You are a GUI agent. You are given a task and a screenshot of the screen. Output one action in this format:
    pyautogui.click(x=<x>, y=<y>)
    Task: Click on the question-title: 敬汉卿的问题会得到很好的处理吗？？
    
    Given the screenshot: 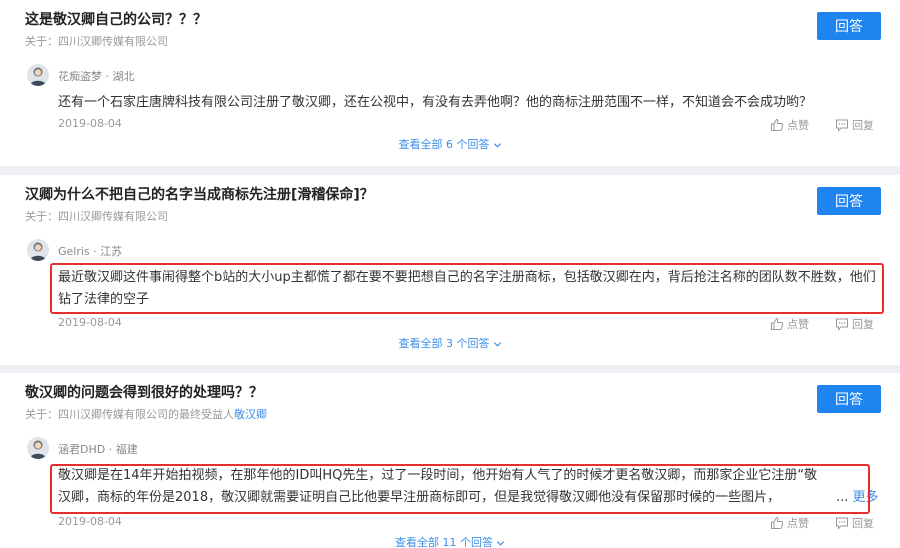 What is the action you would take?
    pyautogui.click(x=144, y=392)
    